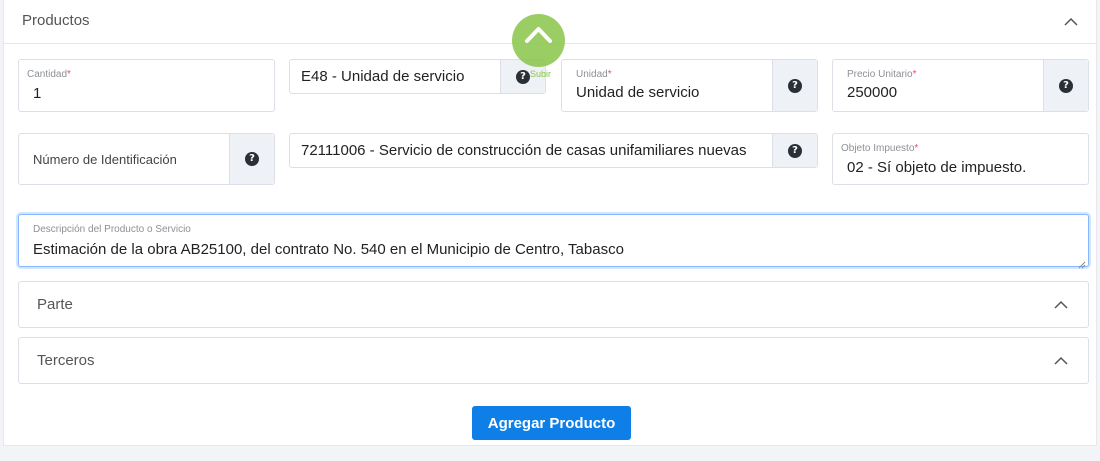  What do you see at coordinates (880, 148) in the screenshot?
I see `objeto-impuesto-label: Objeto Impuesto*` at bounding box center [880, 148].